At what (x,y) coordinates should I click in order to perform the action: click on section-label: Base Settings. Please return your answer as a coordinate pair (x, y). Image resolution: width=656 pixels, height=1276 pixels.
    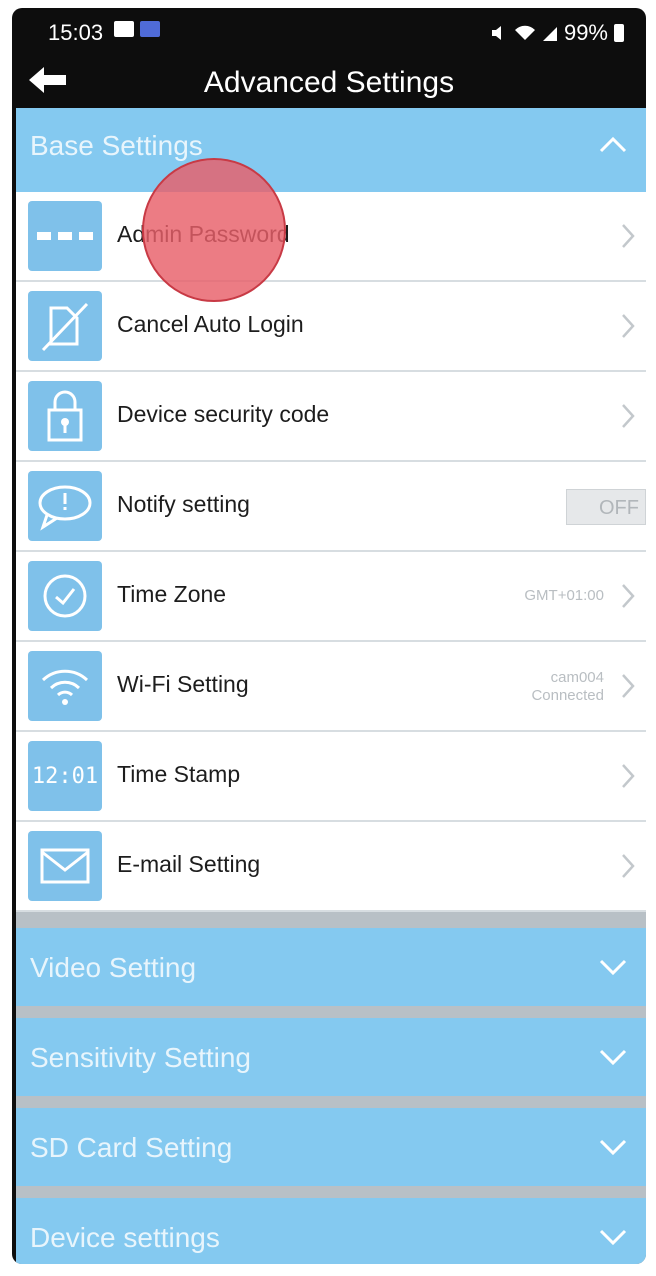
    Looking at the image, I should click on (116, 145).